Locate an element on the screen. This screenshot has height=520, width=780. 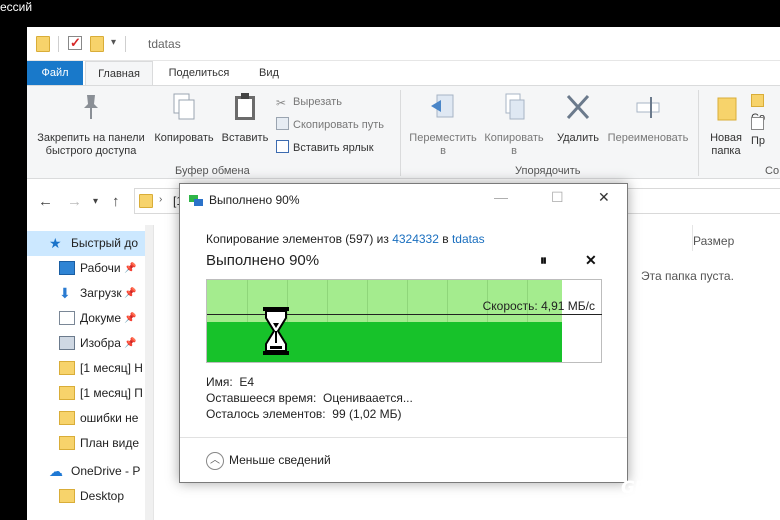
cut-label: Вырезать is located at coordinates (317, 102).